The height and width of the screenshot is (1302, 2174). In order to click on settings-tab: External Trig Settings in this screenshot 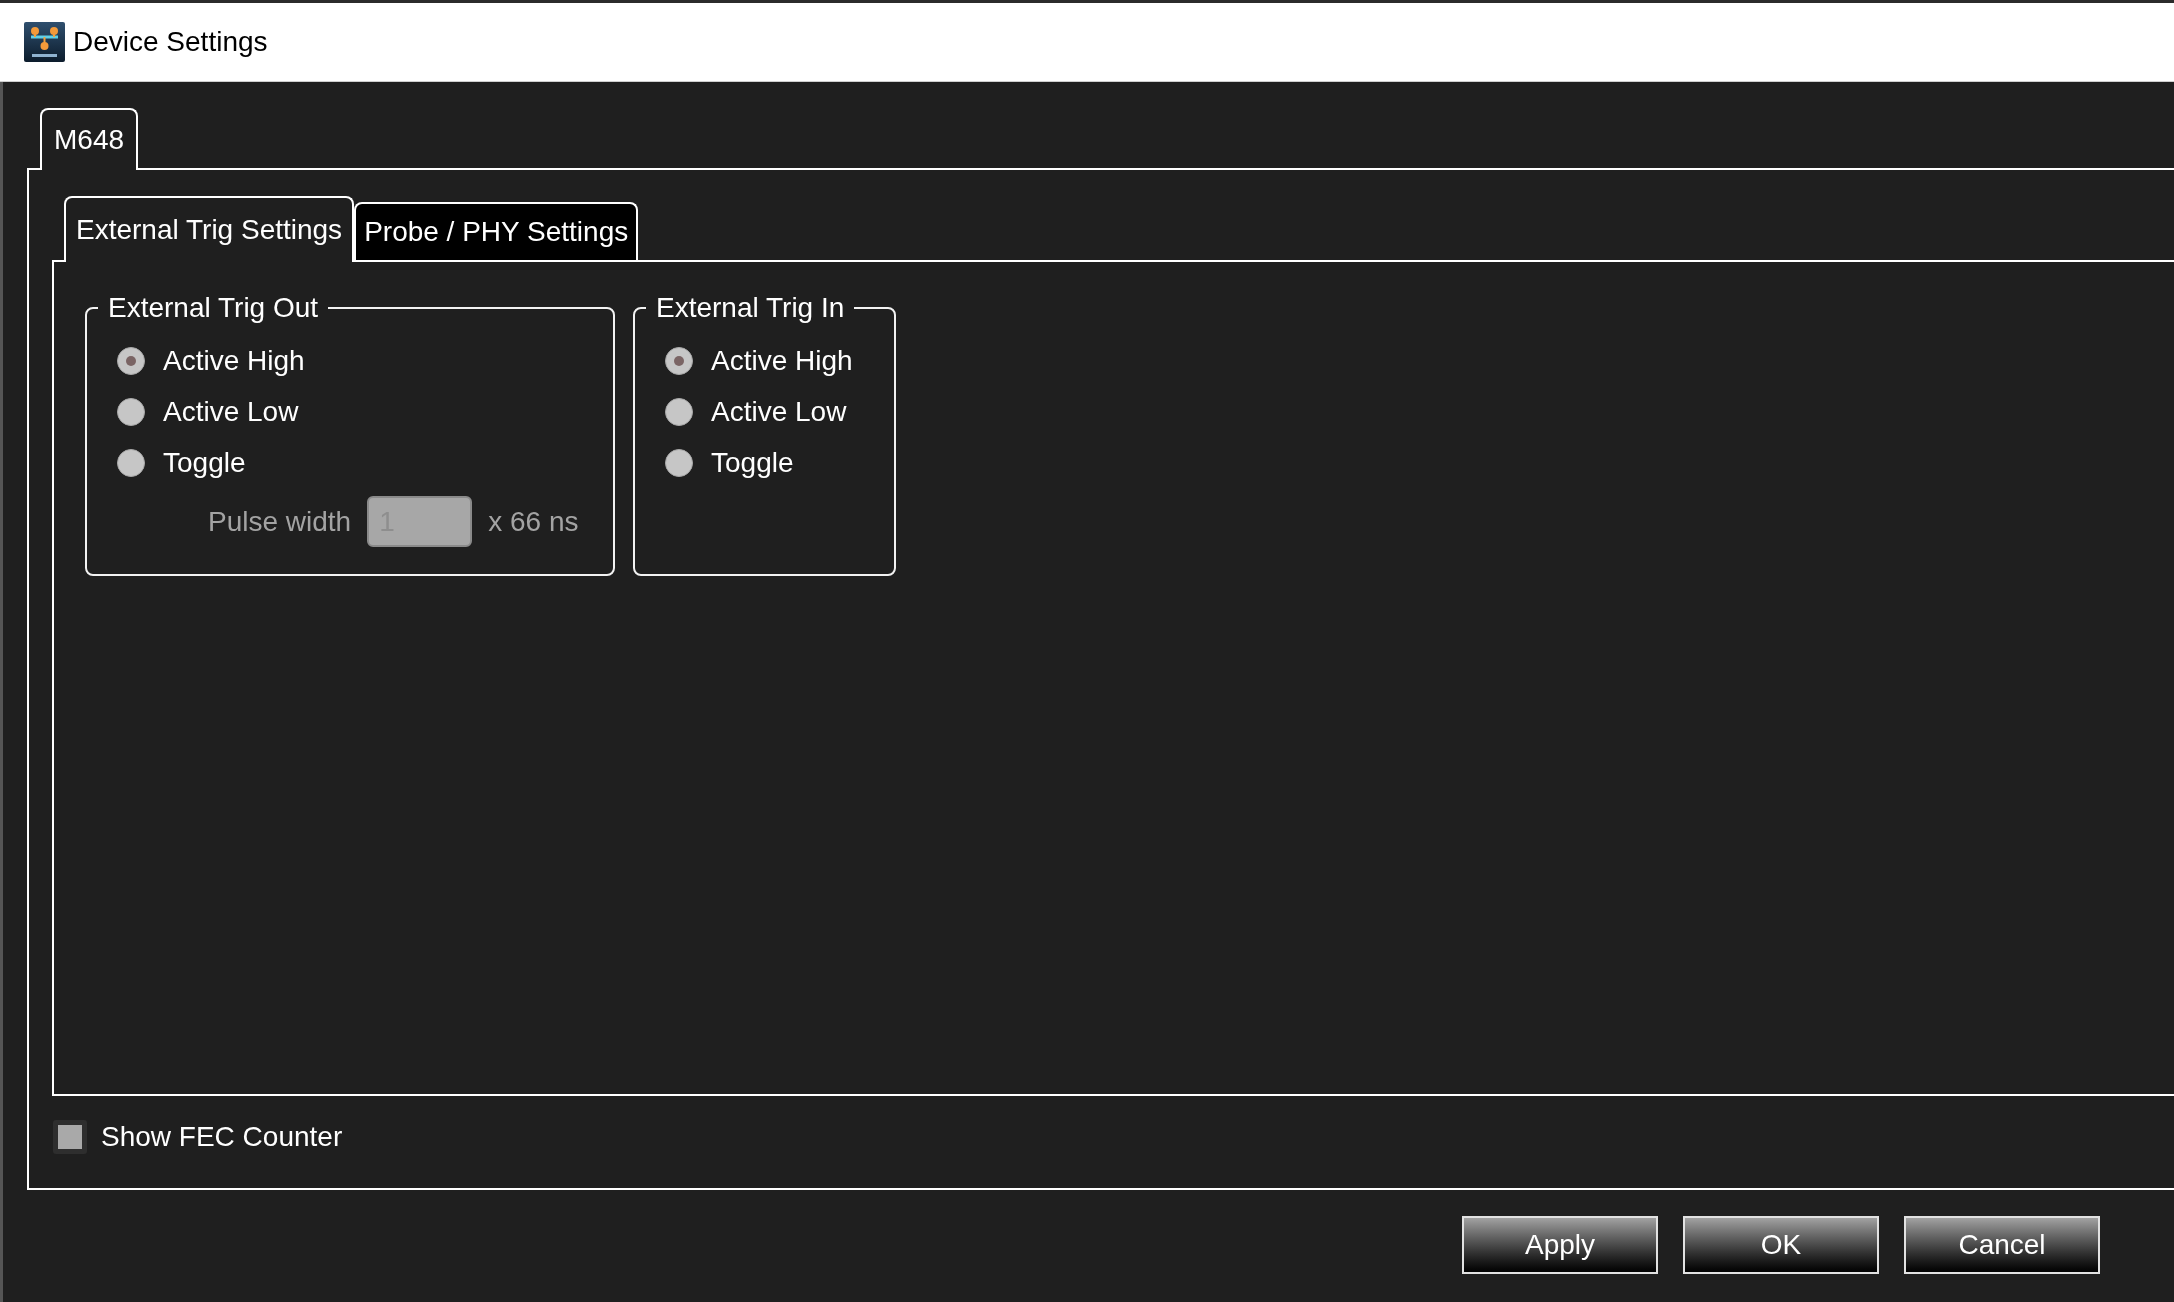, I will do `click(209, 229)`.